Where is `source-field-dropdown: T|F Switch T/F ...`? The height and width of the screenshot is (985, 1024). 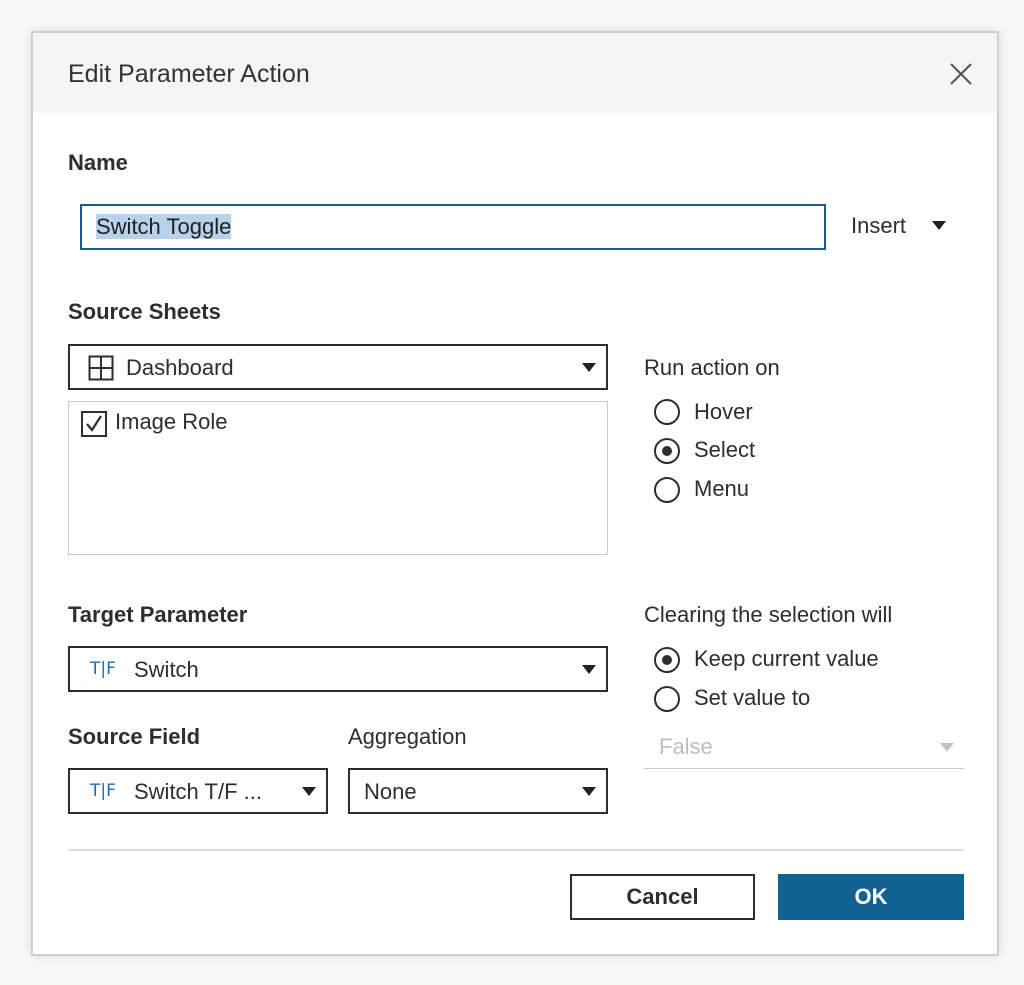
source-field-dropdown: T|F Switch T/F ... is located at coordinates (198, 791).